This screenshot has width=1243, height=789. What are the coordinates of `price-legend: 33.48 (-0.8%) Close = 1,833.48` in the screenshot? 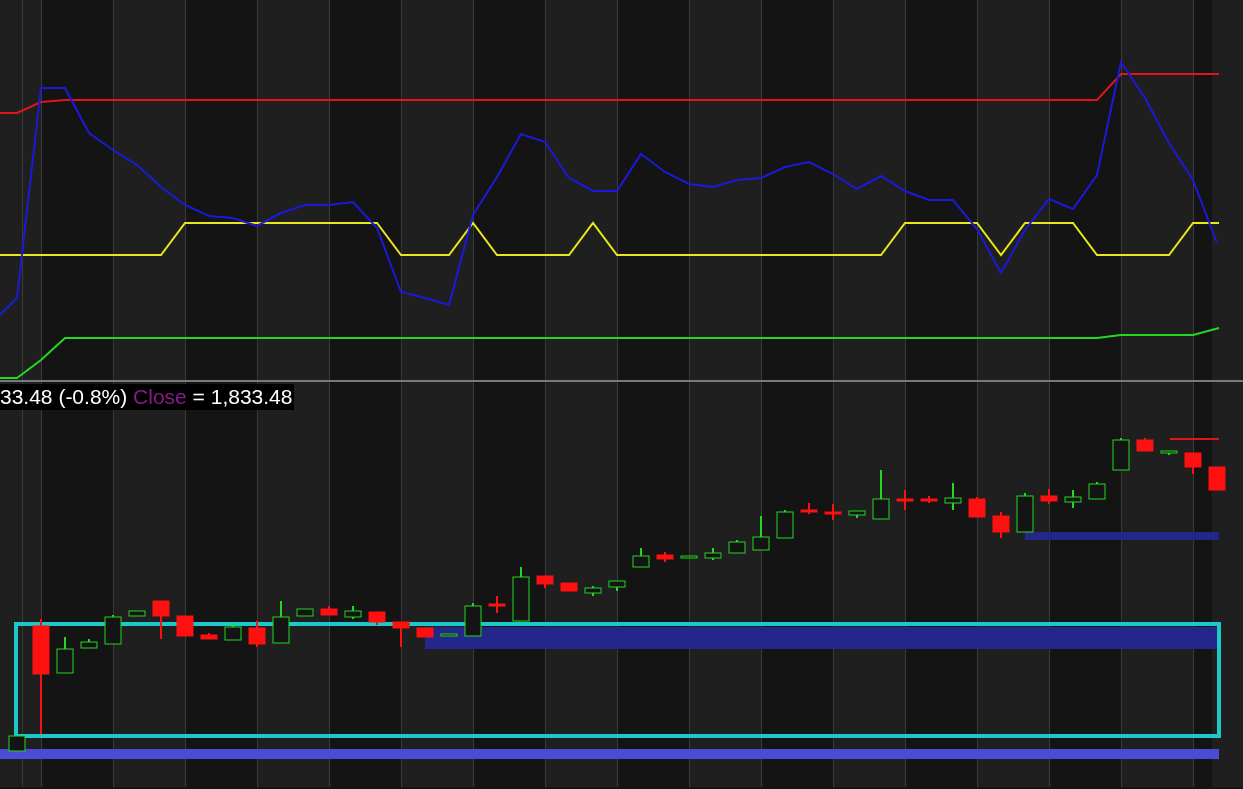 It's located at (147, 397).